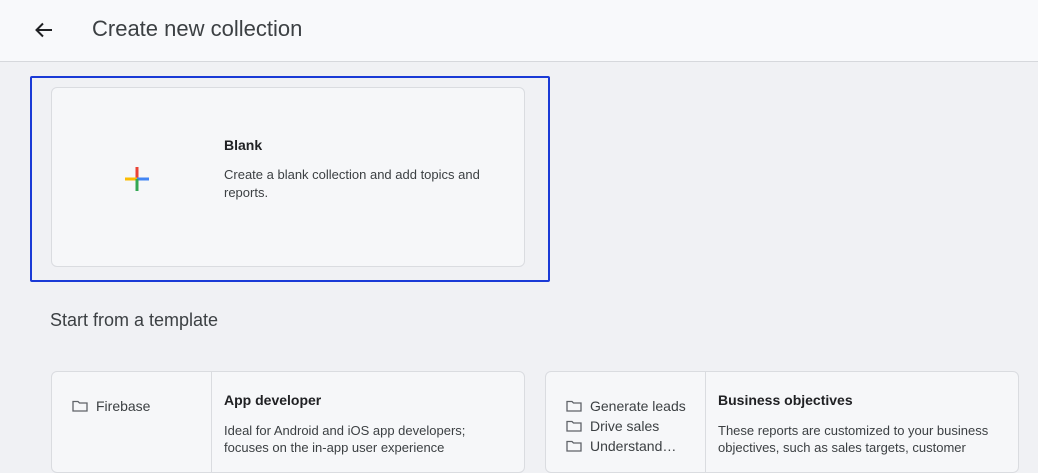 The image size is (1038, 473). I want to click on arrow-left-icon, so click(43, 30).